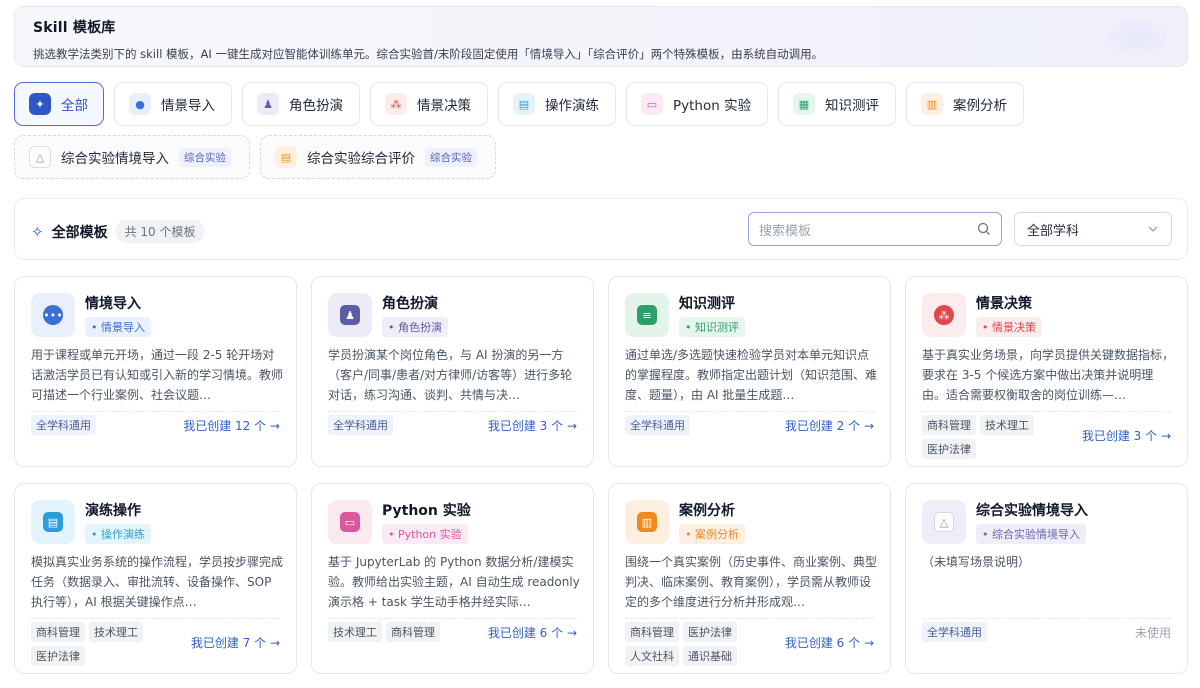  What do you see at coordinates (647, 315) in the screenshot?
I see `clipboard-icon: ≡` at bounding box center [647, 315].